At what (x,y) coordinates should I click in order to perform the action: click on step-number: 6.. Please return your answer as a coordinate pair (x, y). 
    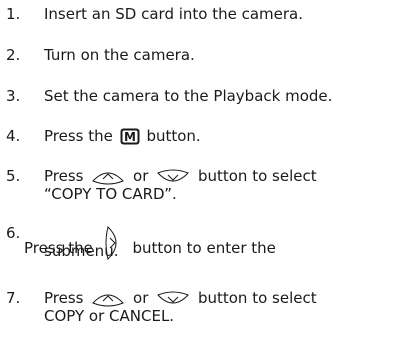
    Looking at the image, I should click on (13, 233).